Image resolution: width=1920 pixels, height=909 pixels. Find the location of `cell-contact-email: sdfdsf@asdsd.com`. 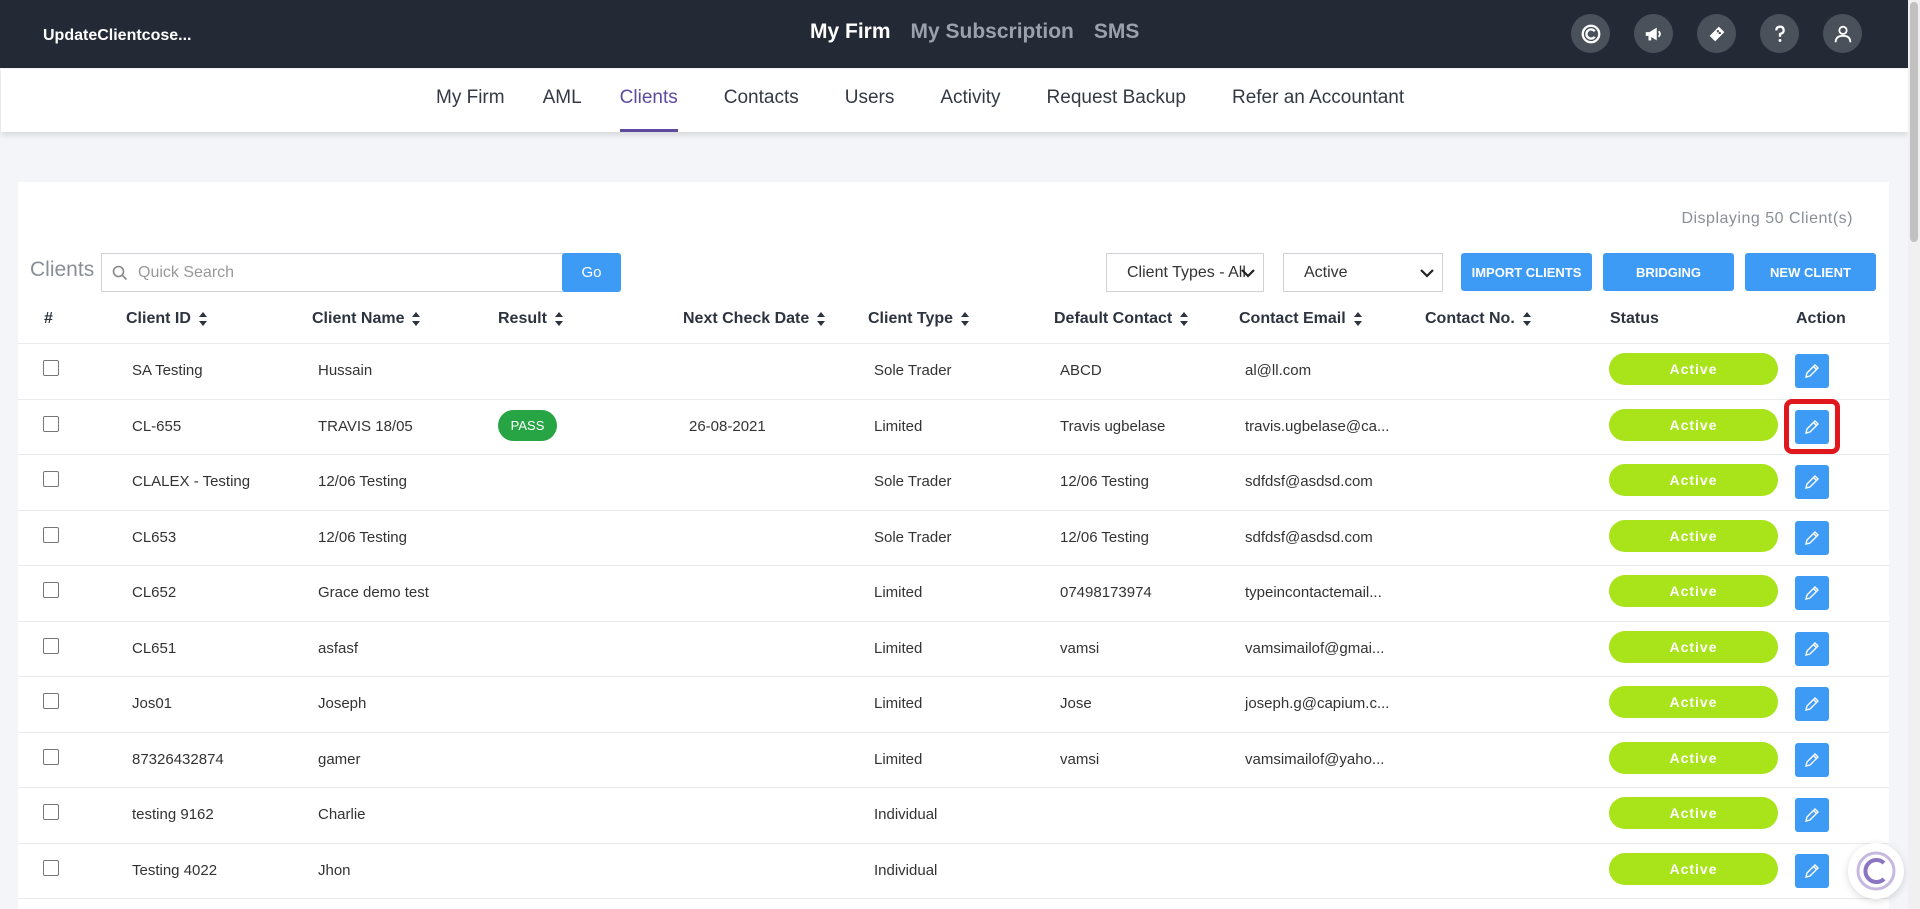

cell-contact-email: sdfdsf@asdsd.com is located at coordinates (1309, 537).